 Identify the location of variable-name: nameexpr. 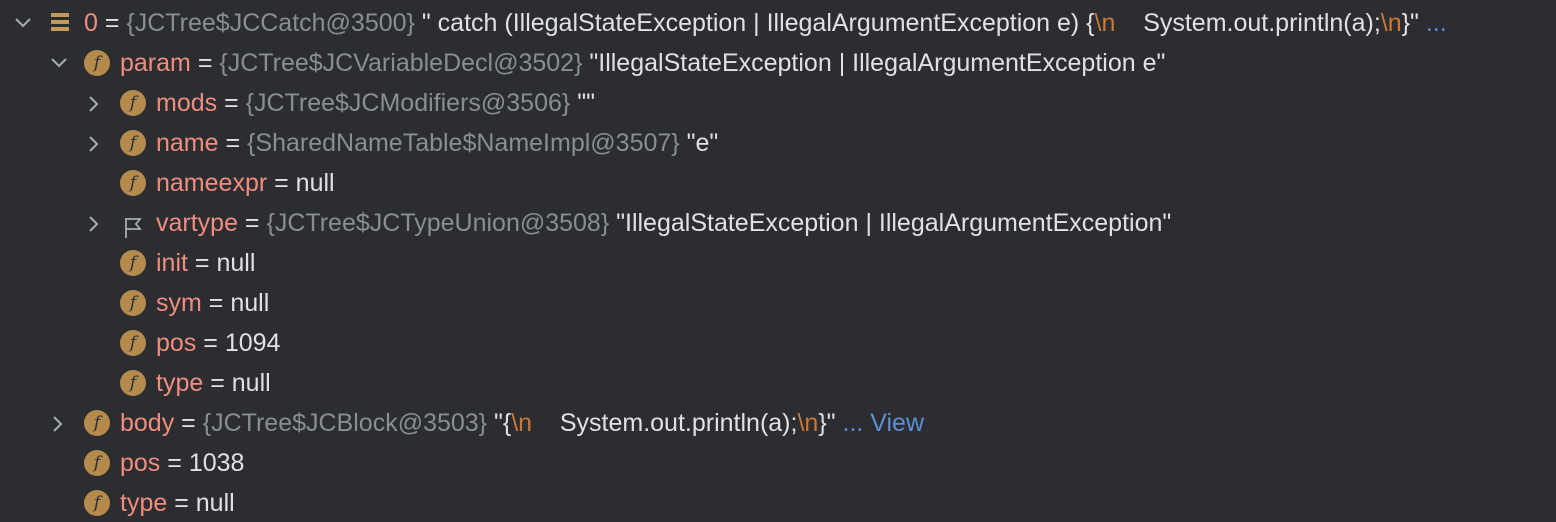
(212, 183).